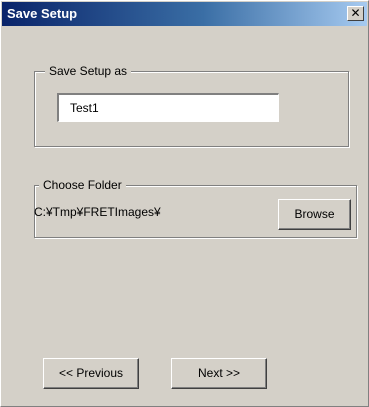  What do you see at coordinates (88, 71) in the screenshot?
I see `save-setup-group-label: Save Setup as` at bounding box center [88, 71].